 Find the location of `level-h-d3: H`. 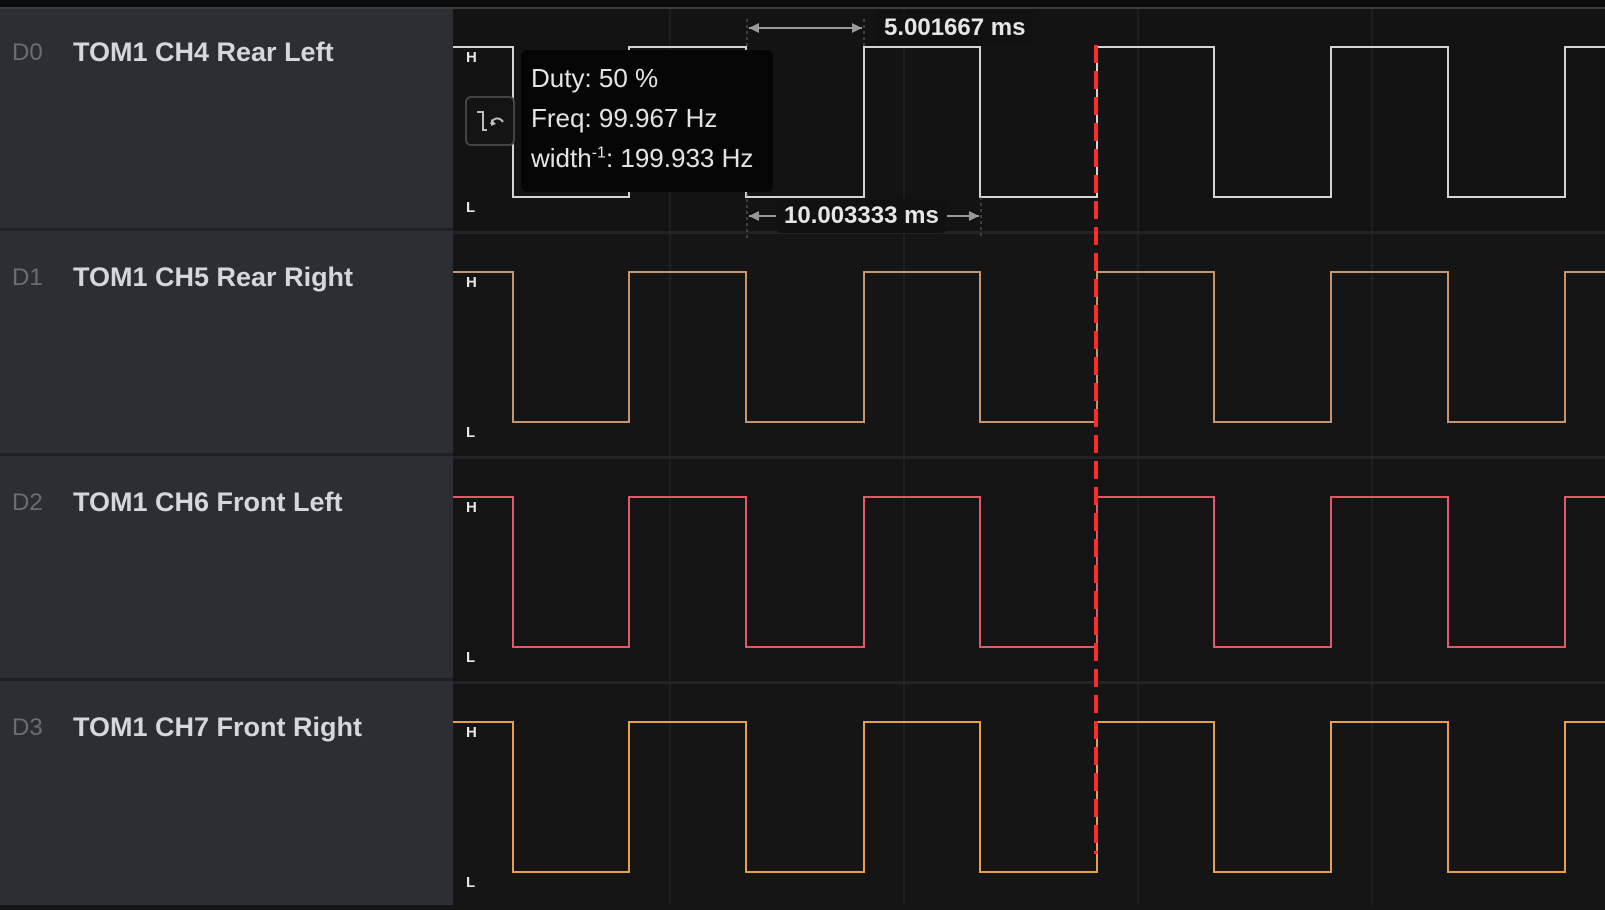

level-h-d3: H is located at coordinates (471, 732).